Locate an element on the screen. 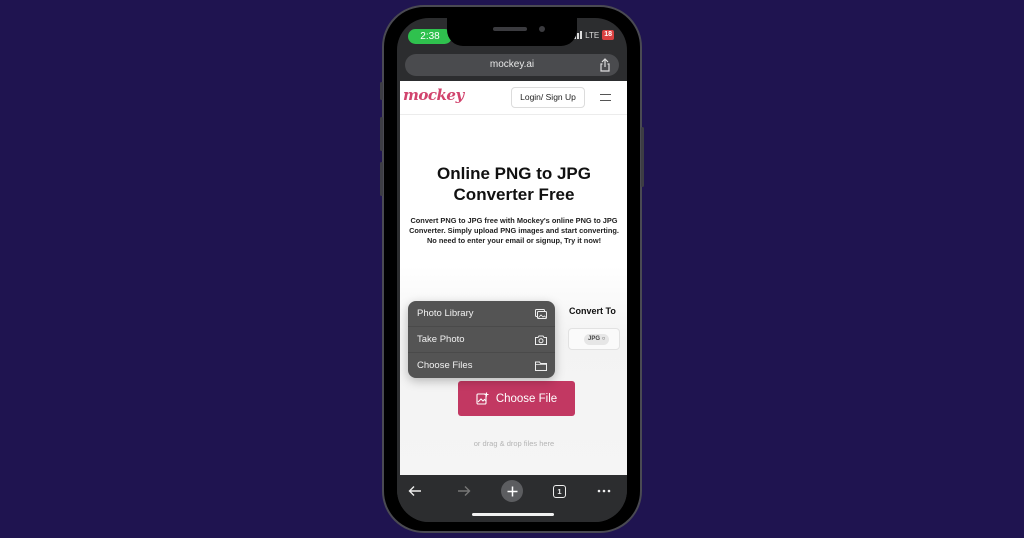  power-button is located at coordinates (642, 157).